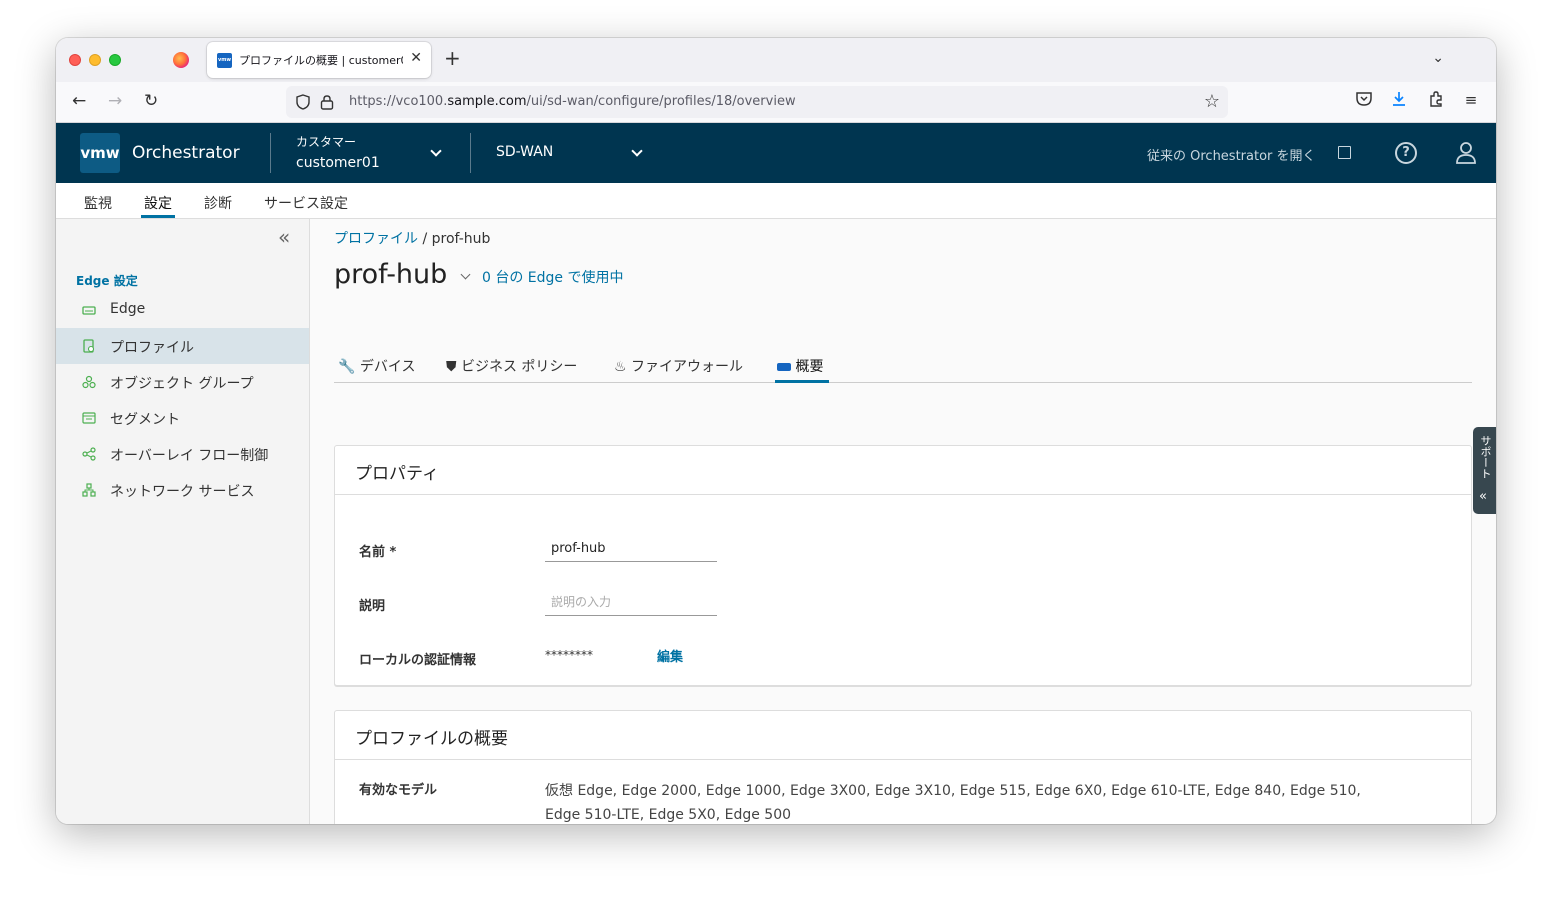  I want to click on sidebar-item-overlay-flow-control: オーバーレイ フロー制御, so click(182, 454).